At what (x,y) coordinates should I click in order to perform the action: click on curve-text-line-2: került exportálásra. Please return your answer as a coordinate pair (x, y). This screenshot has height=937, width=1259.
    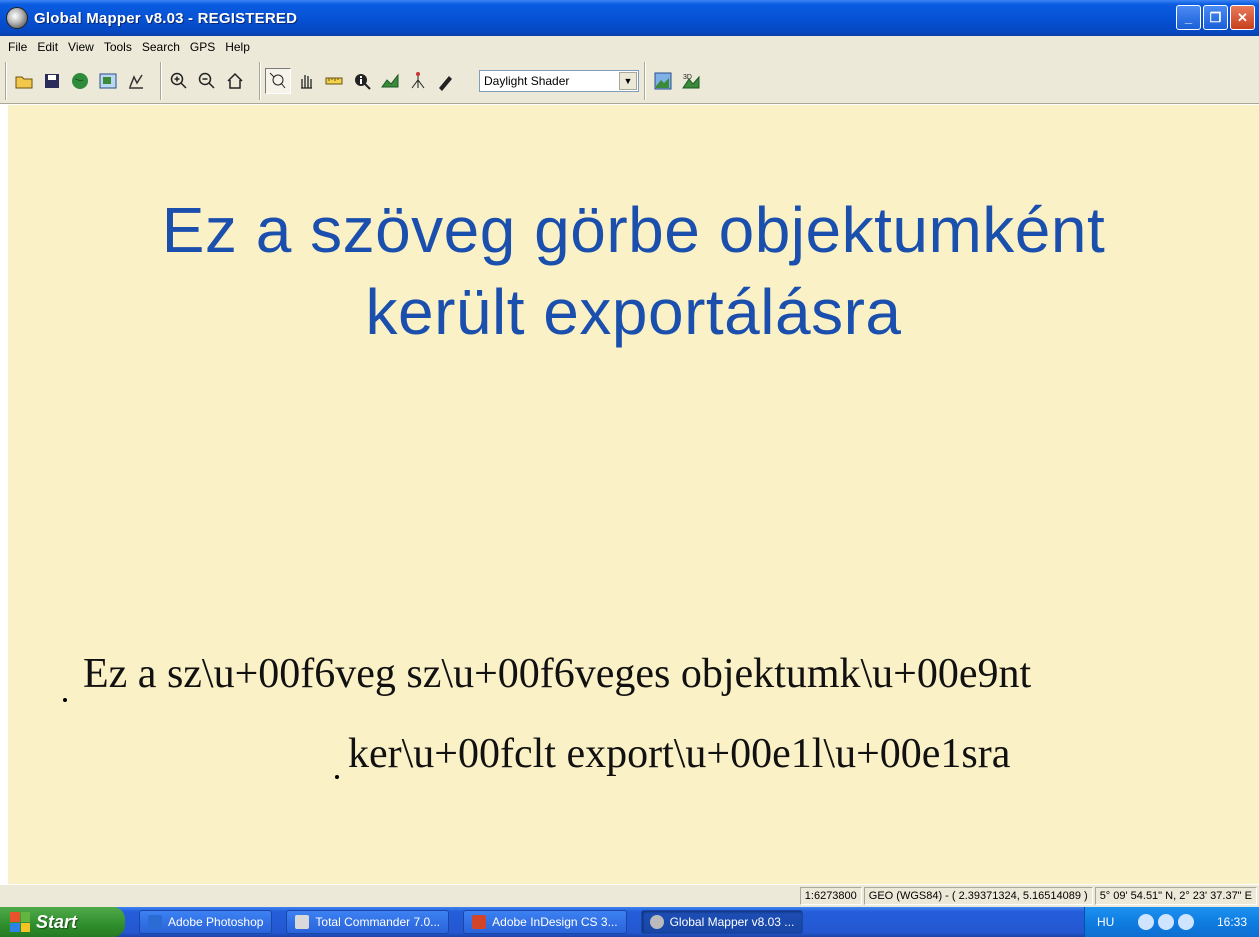
    Looking at the image, I should click on (633, 312).